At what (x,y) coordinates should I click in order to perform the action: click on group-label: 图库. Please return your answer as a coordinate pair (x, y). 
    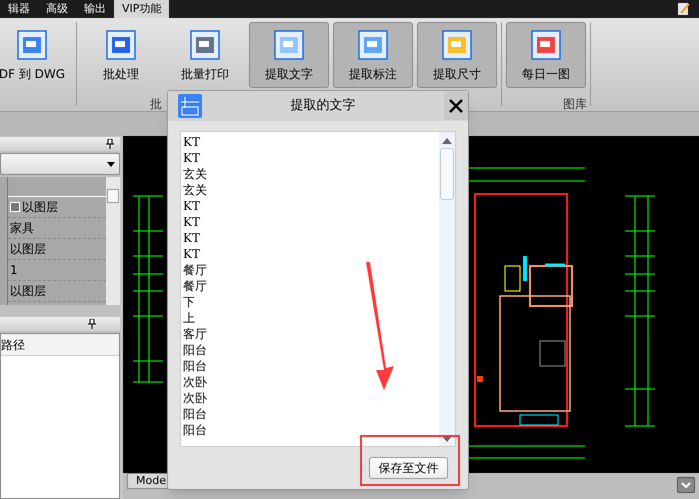
    Looking at the image, I should click on (575, 104).